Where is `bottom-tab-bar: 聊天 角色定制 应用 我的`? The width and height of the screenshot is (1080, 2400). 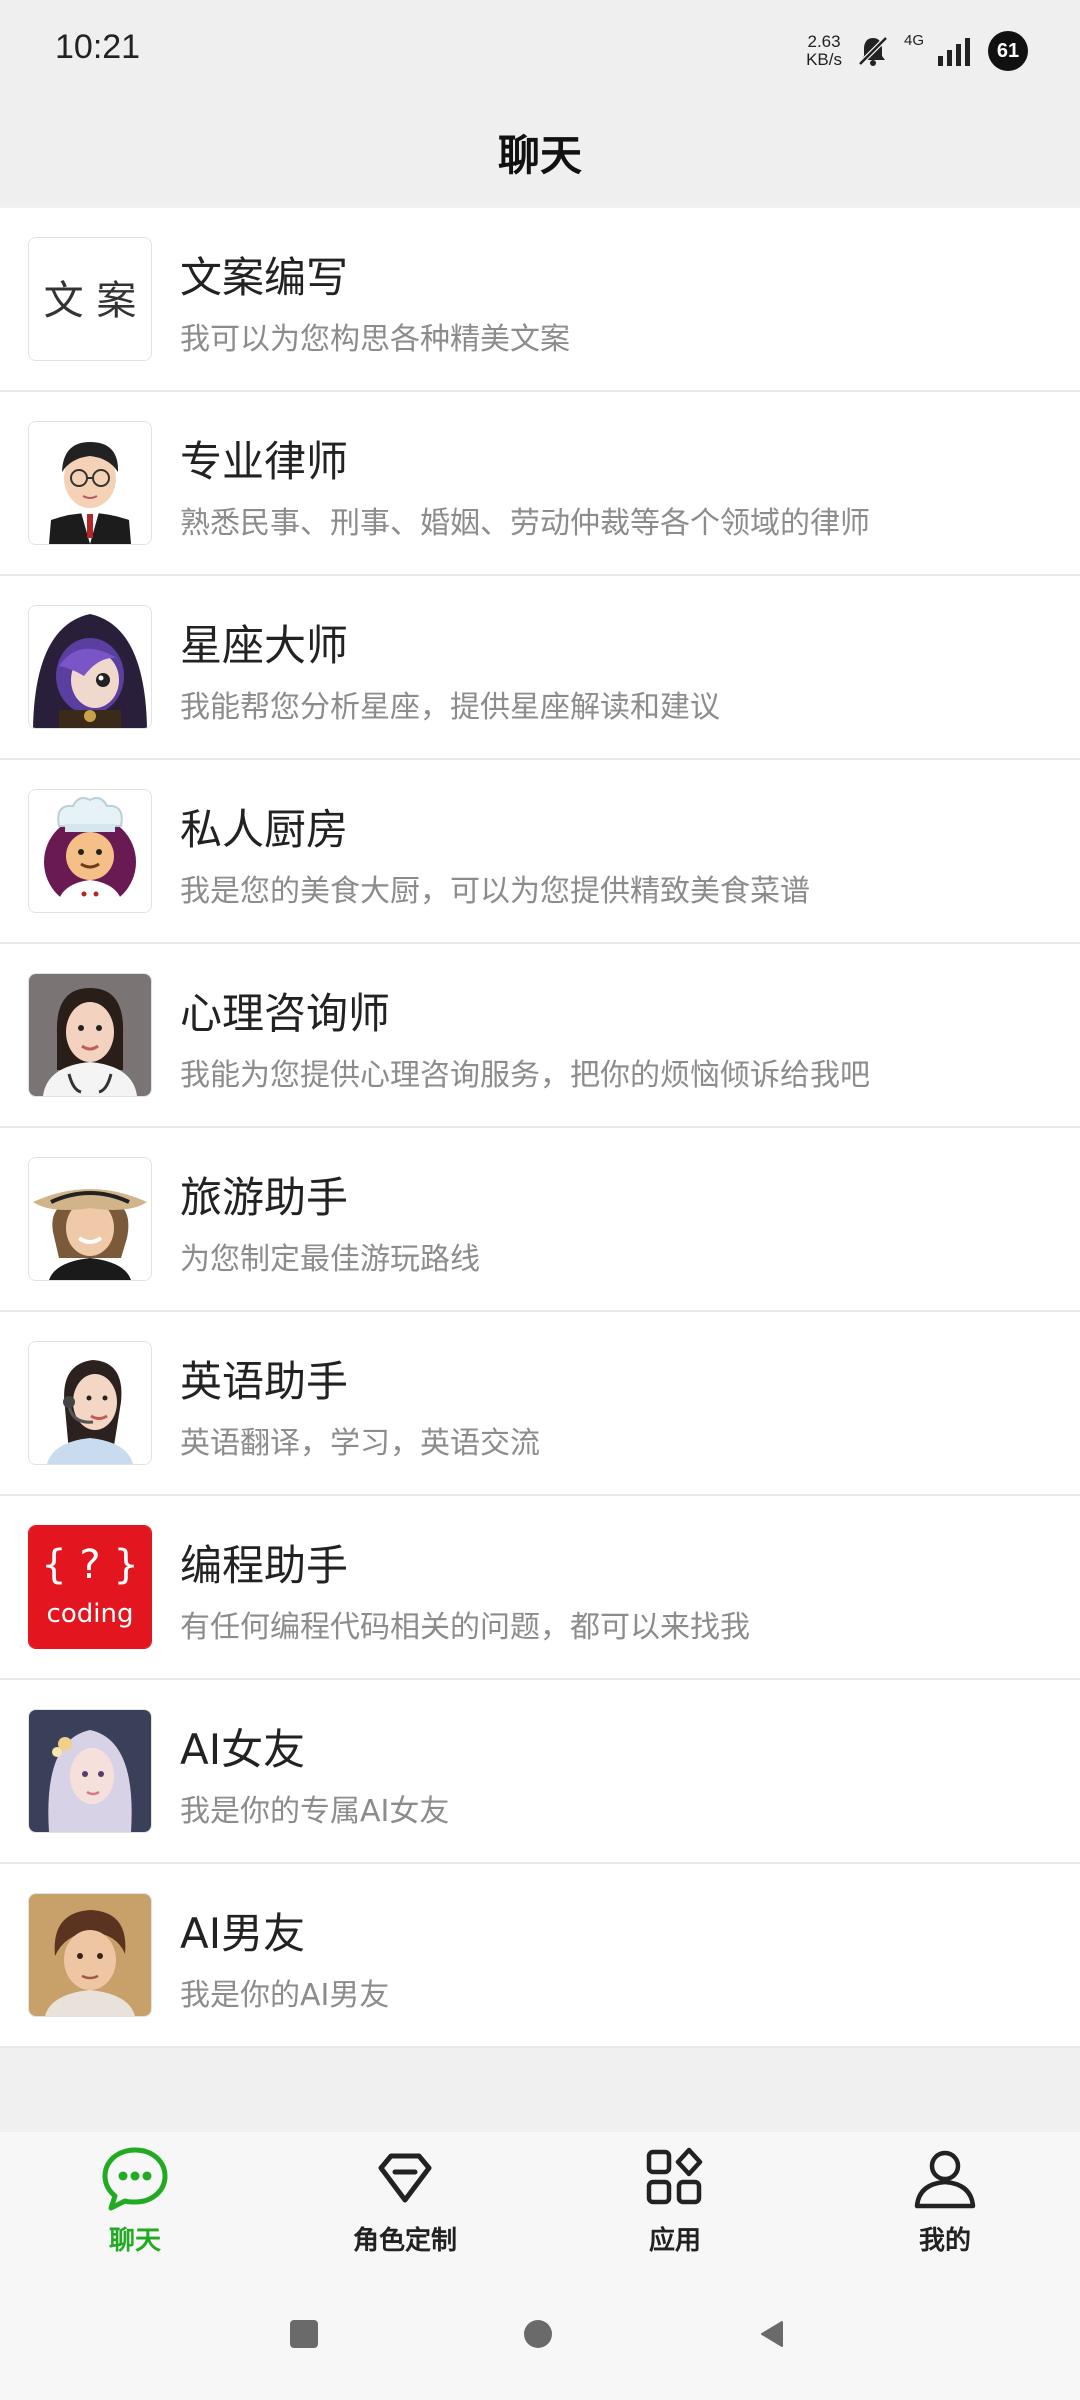
bottom-tab-bar: 聊天 角色定制 应用 我的 is located at coordinates (540, 2202).